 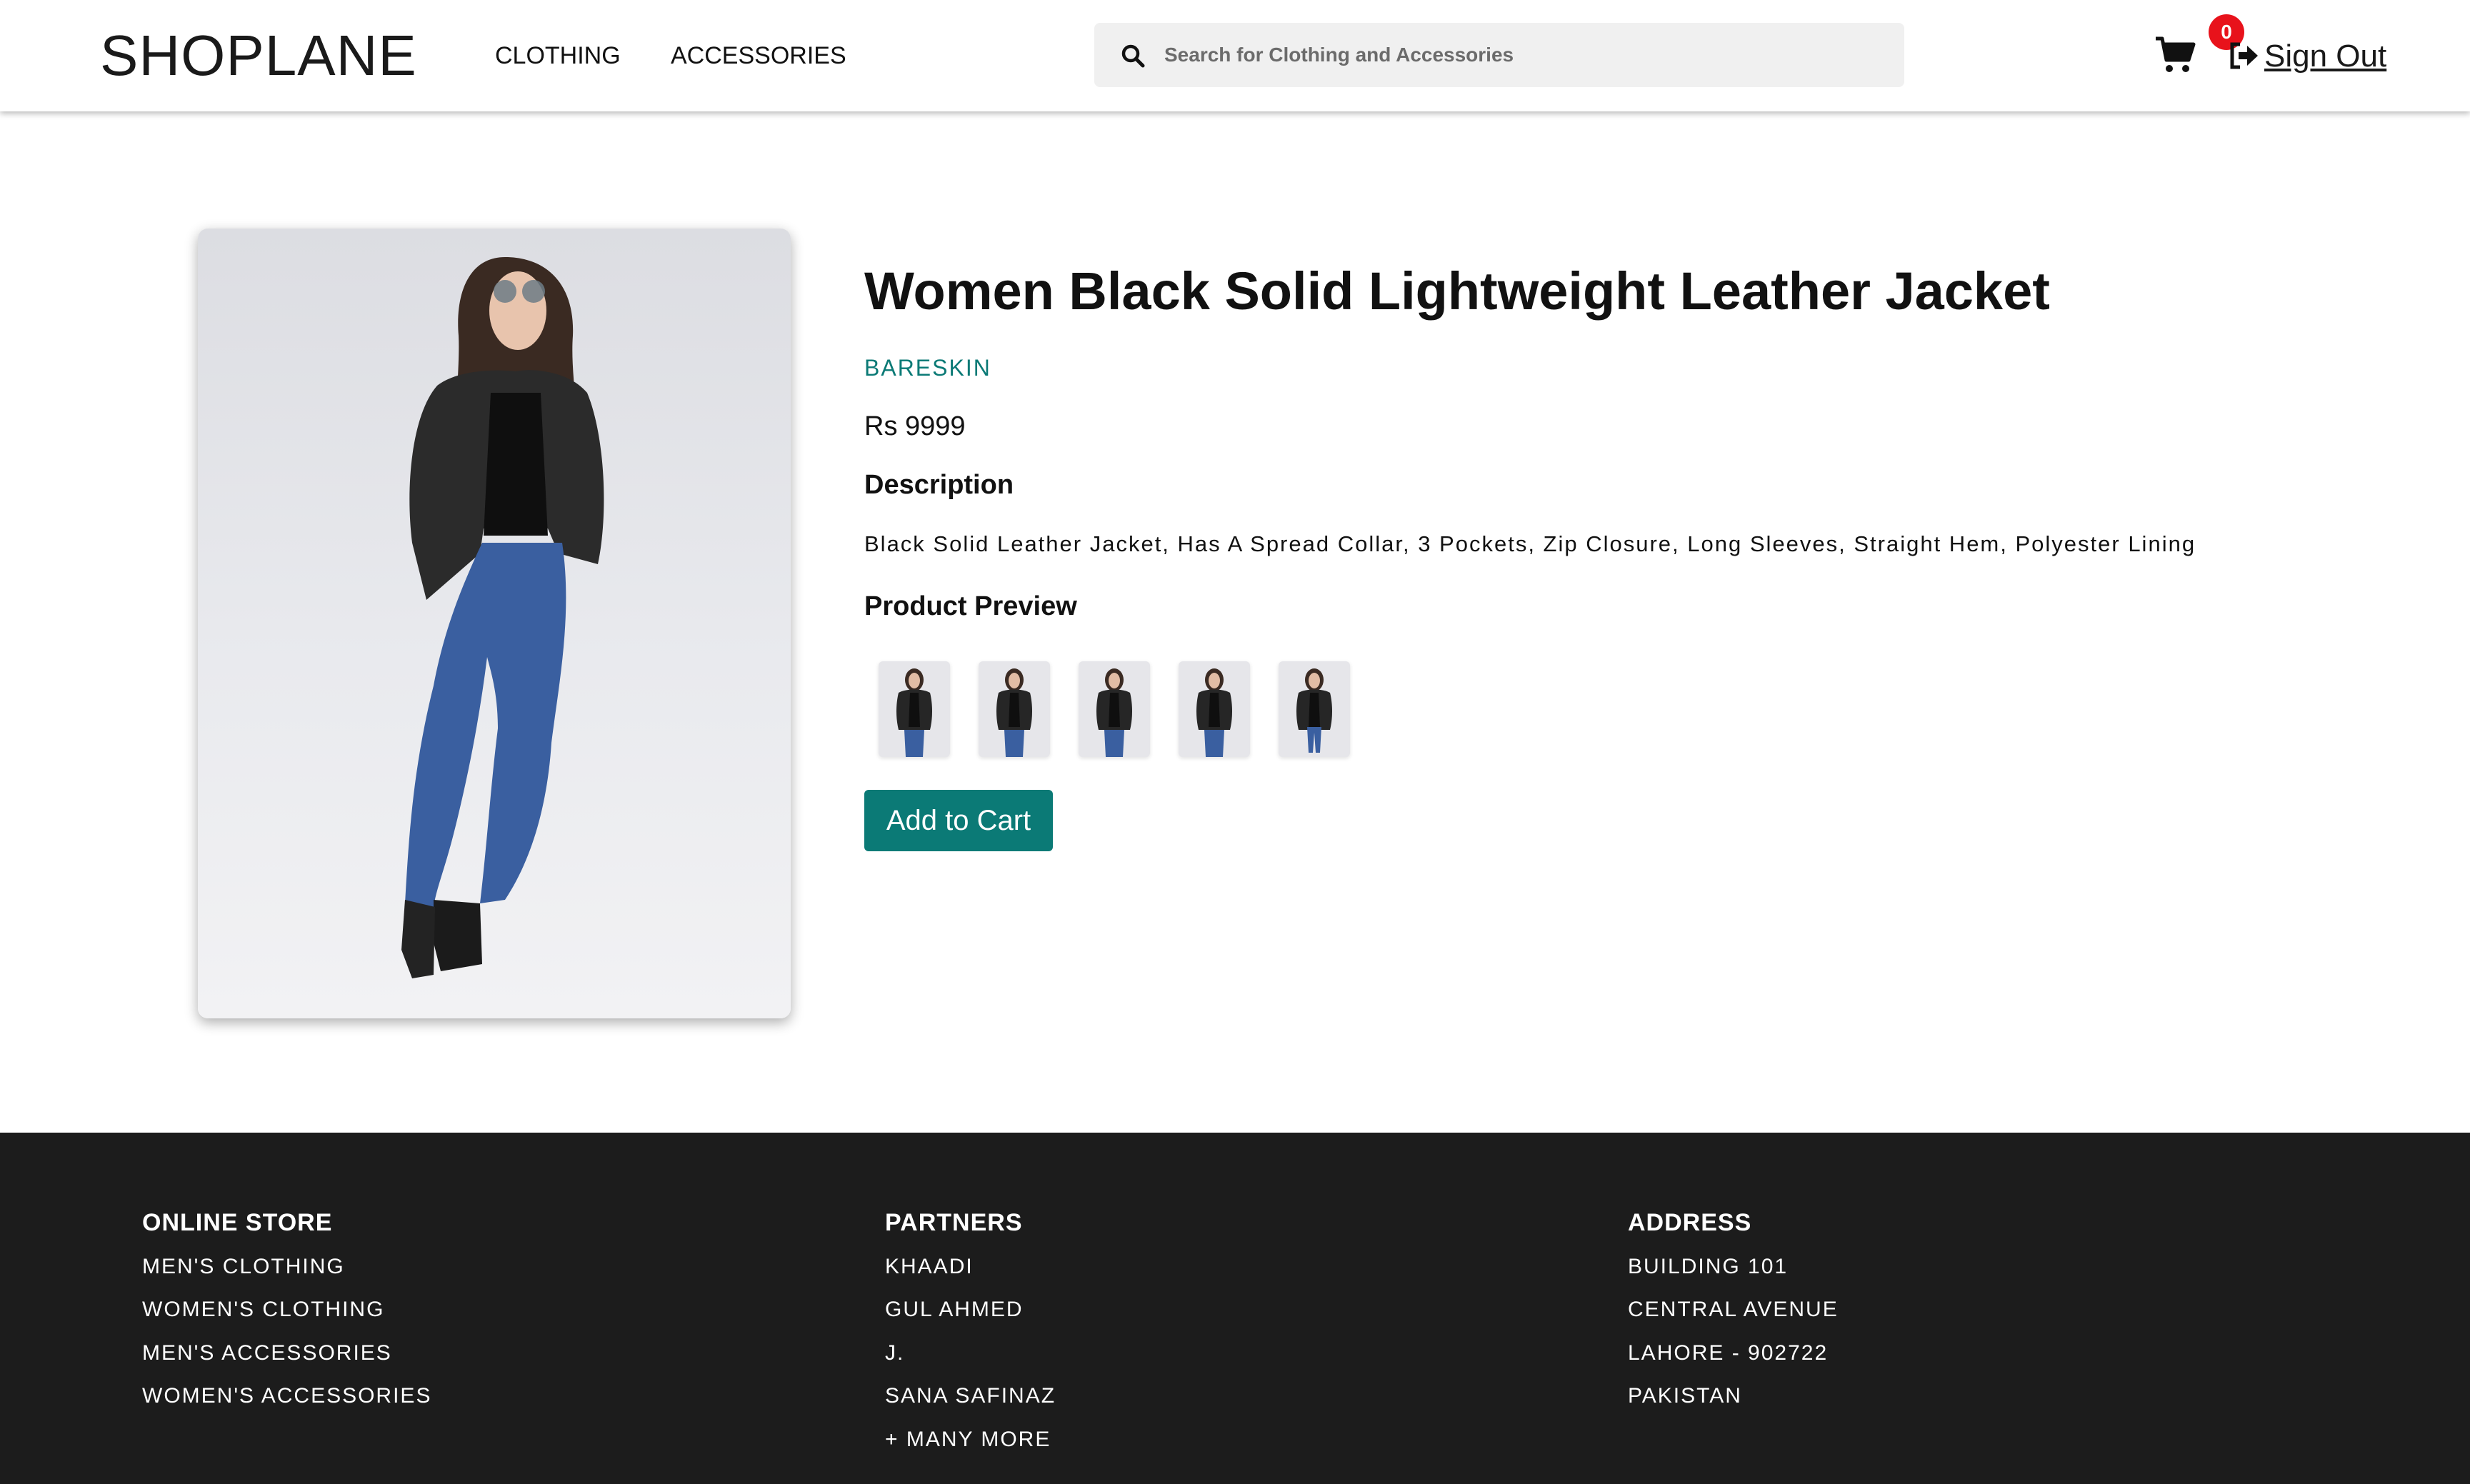 I want to click on footer-link: WOMEN'S ACCESSORIES, so click(x=286, y=1396).